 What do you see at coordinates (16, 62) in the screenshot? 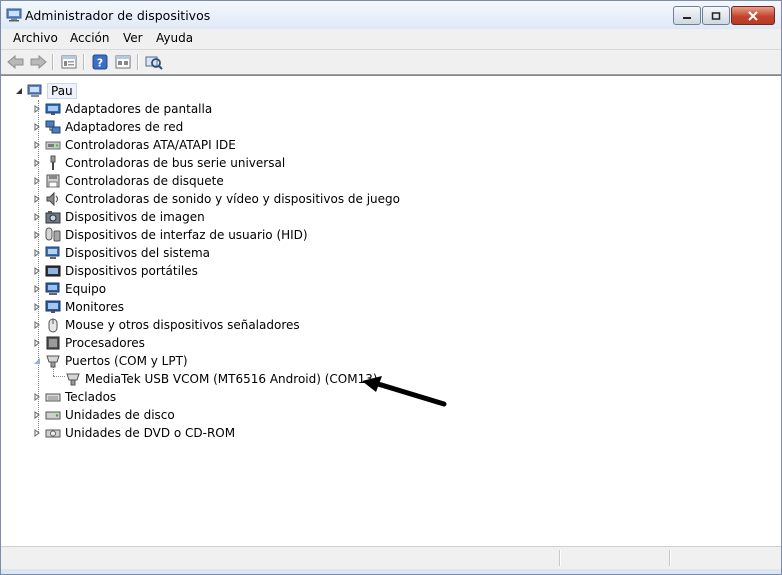
I see `back-icon` at bounding box center [16, 62].